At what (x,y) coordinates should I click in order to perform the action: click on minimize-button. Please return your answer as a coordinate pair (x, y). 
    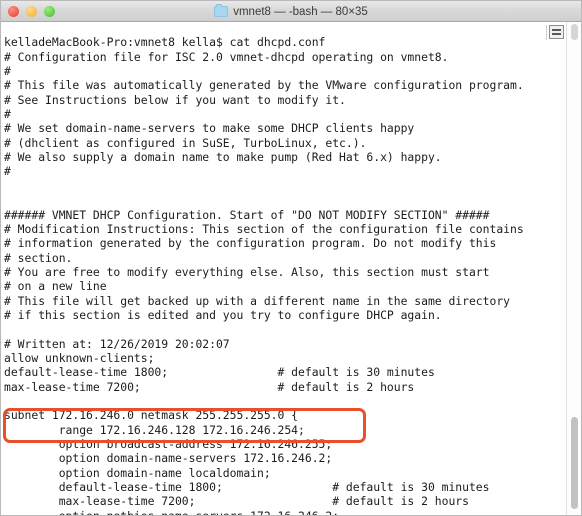
    Looking at the image, I should click on (31, 11).